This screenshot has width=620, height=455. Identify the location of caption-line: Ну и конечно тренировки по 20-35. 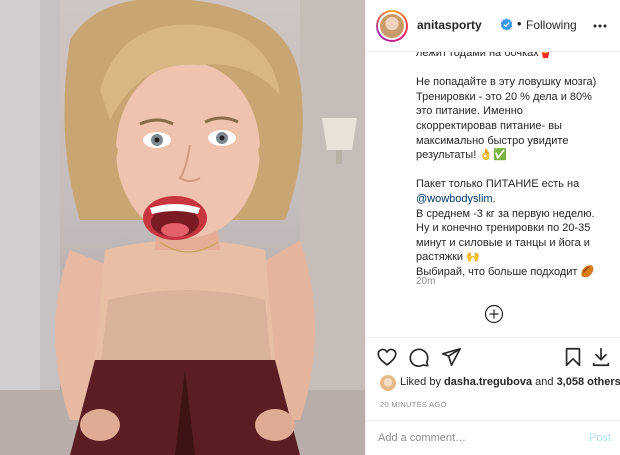
(503, 228).